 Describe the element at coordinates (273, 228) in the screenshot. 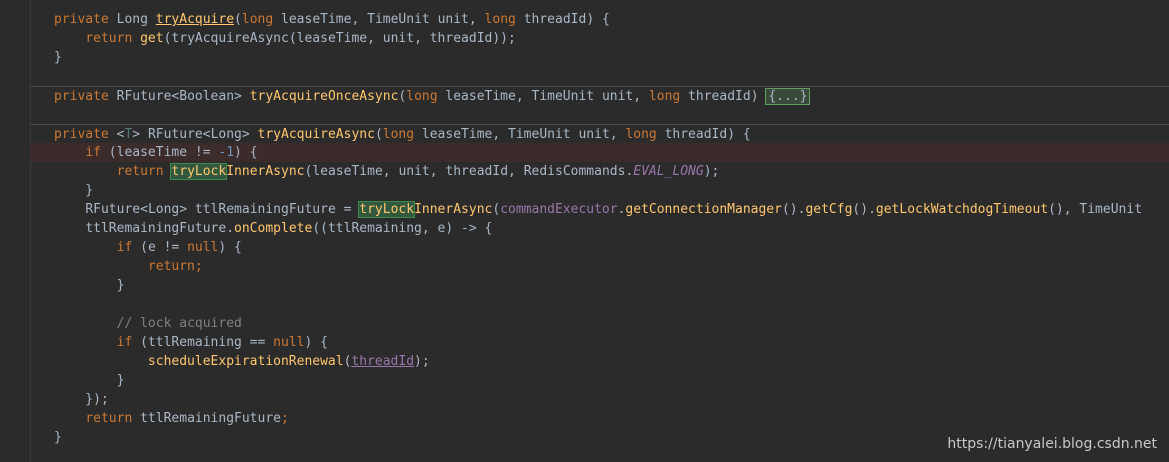

I see `method-onComplete: onComplete` at that location.